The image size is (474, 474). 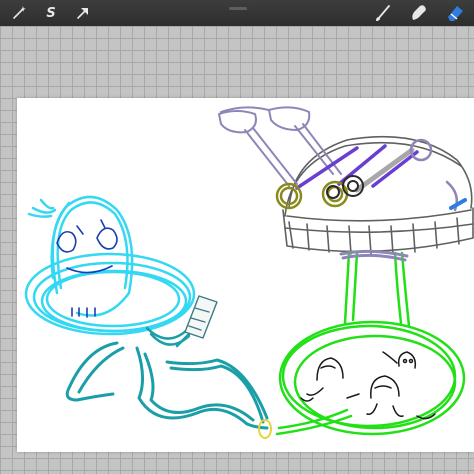 What do you see at coordinates (374, 255) in the screenshot?
I see `lavender-rim` at bounding box center [374, 255].